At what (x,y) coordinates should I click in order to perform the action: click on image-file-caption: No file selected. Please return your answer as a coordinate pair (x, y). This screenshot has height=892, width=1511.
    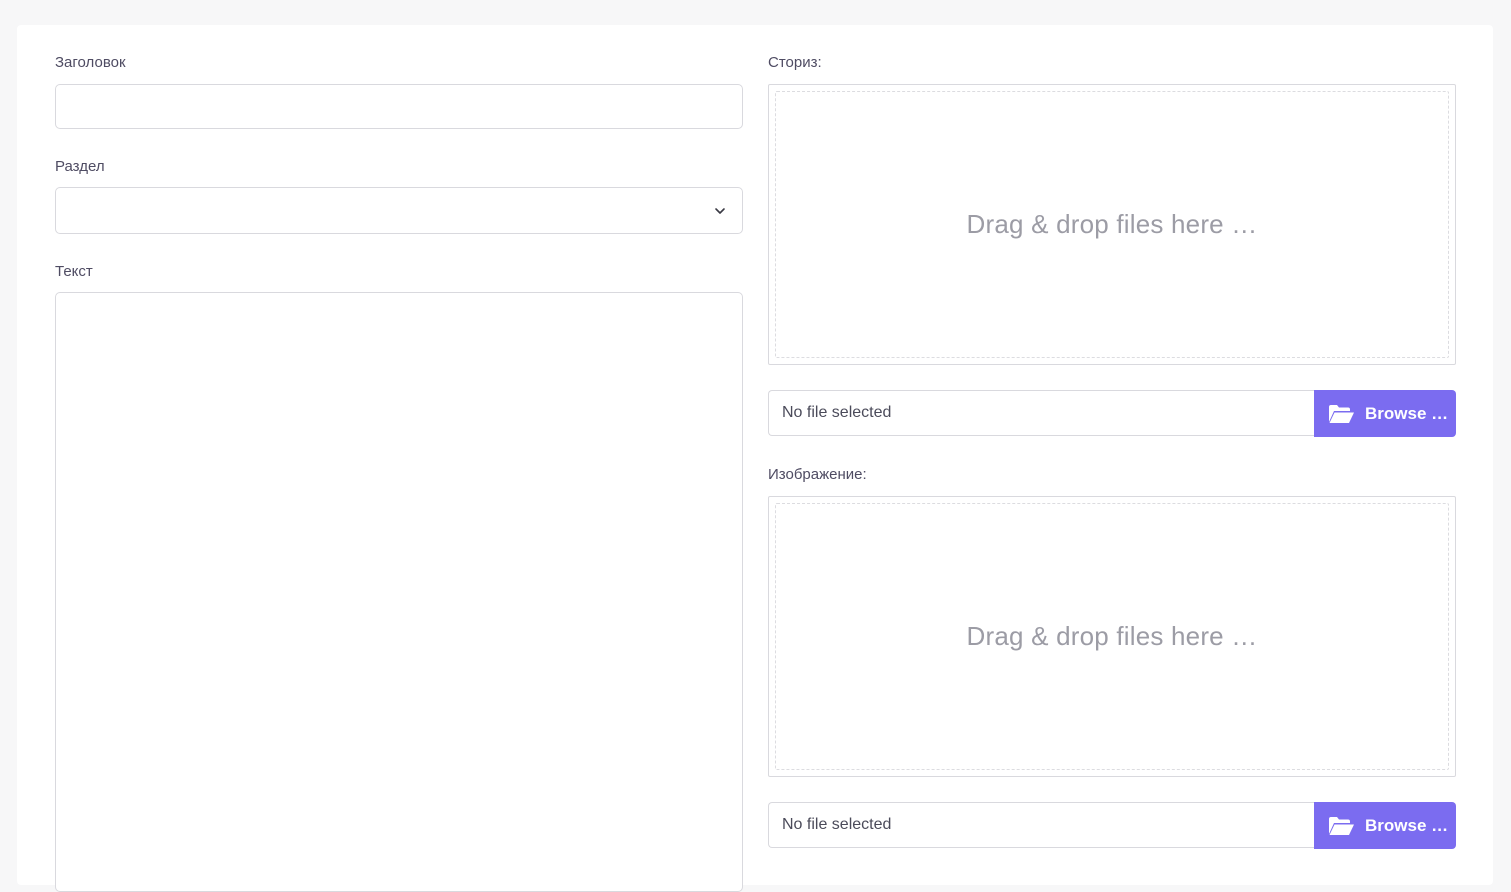
    Looking at the image, I should click on (1041, 825).